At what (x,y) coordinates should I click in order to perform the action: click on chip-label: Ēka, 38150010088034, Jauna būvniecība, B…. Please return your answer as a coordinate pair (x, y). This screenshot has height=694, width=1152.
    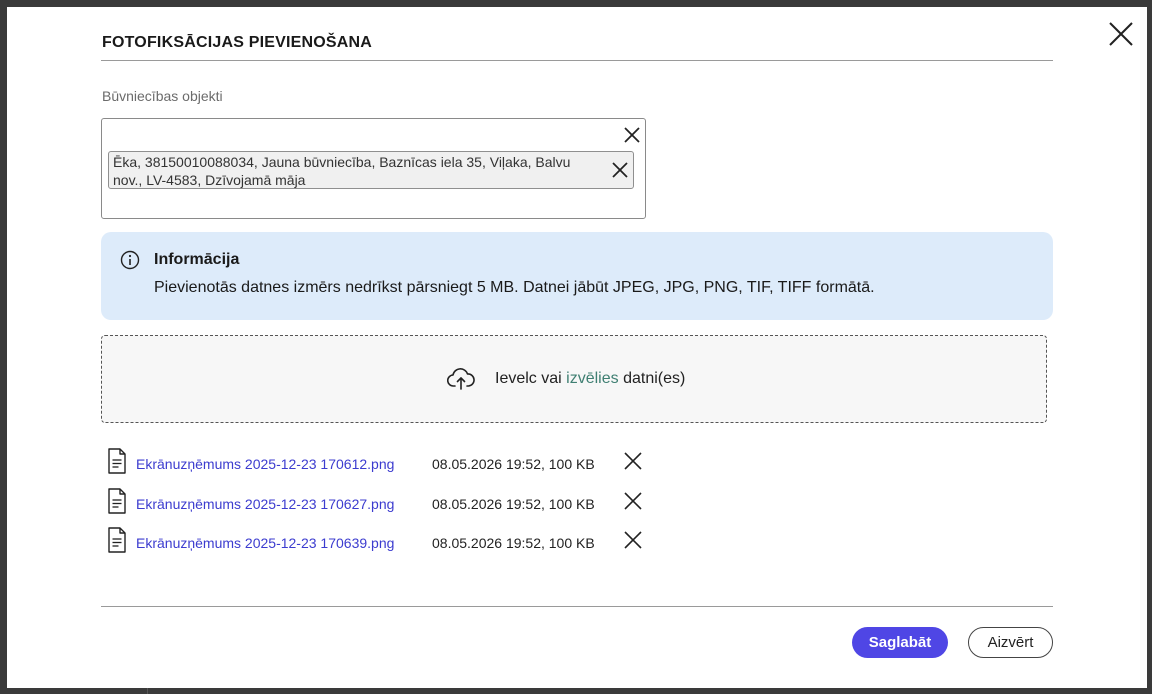
    Looking at the image, I should click on (342, 171).